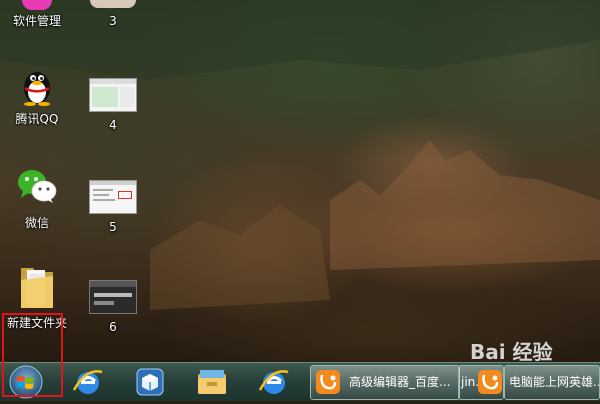 The height and width of the screenshot is (404, 600). Describe the element at coordinates (113, 327) in the screenshot. I see `thumbnail-label: 6` at that location.